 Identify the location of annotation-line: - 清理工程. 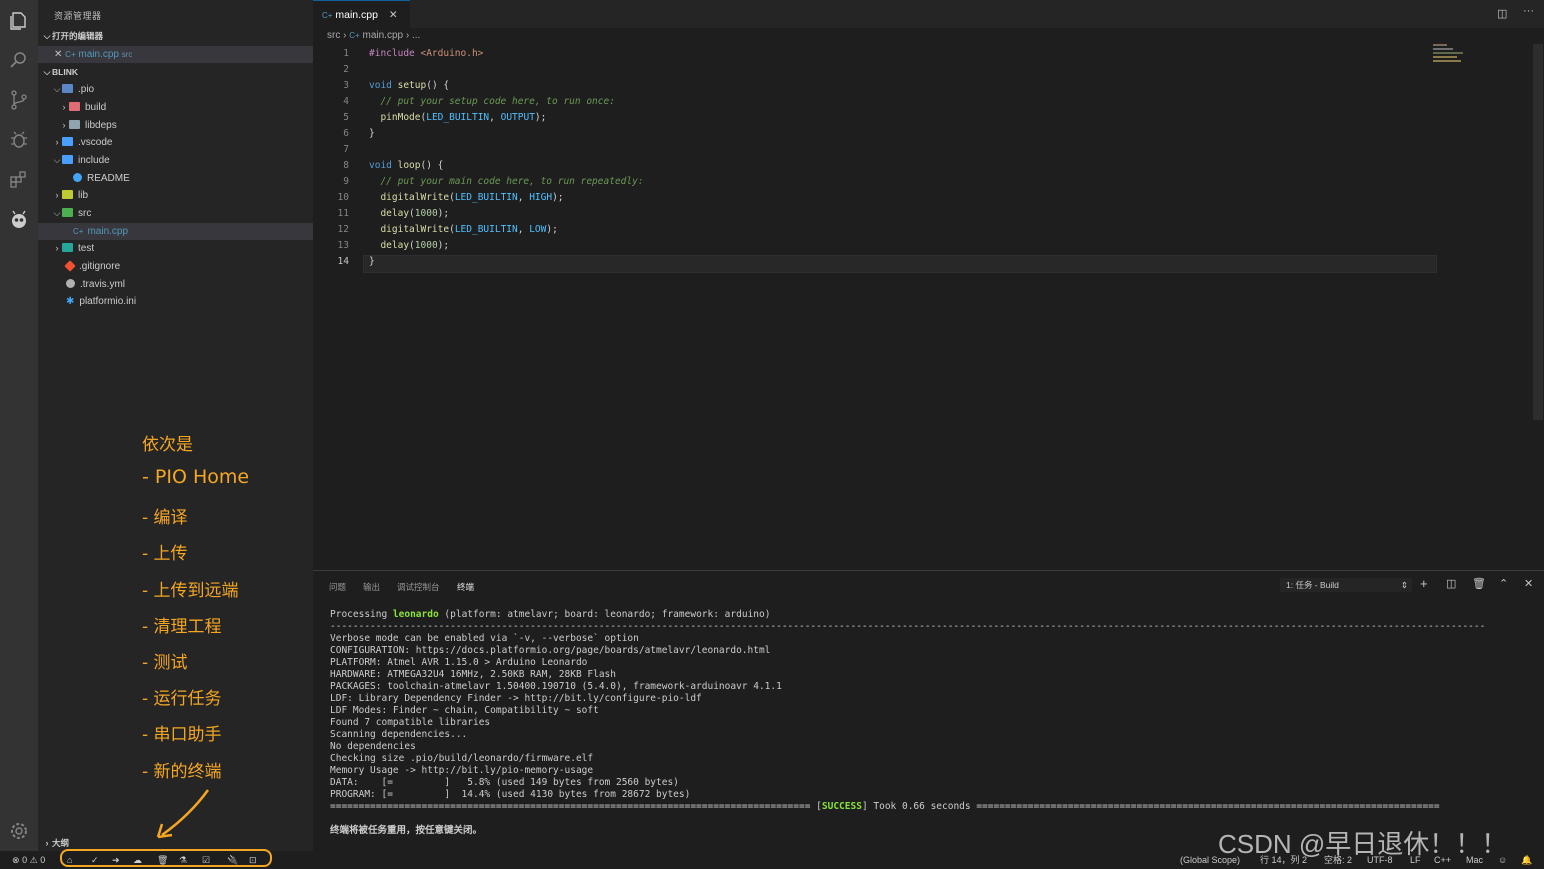
(182, 627).